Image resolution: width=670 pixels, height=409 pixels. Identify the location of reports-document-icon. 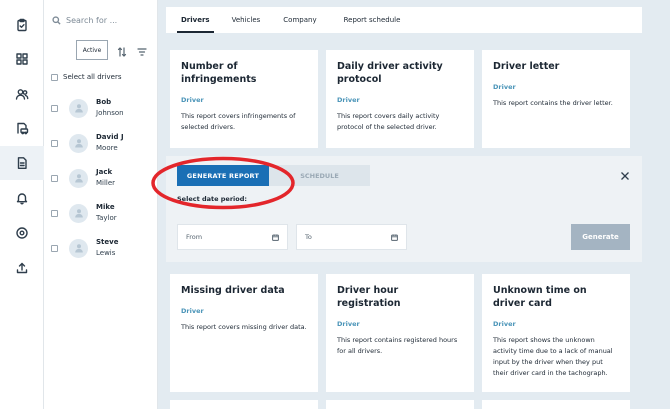
(22, 163).